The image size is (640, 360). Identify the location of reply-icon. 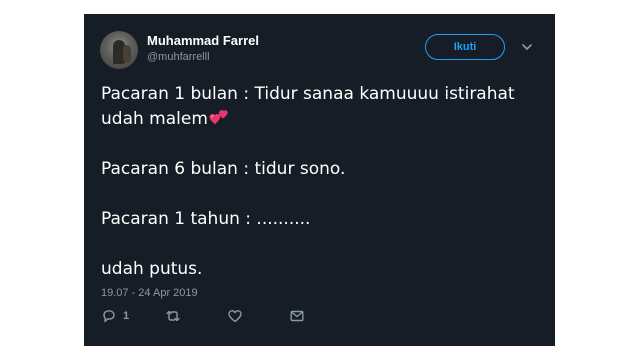
(109, 316).